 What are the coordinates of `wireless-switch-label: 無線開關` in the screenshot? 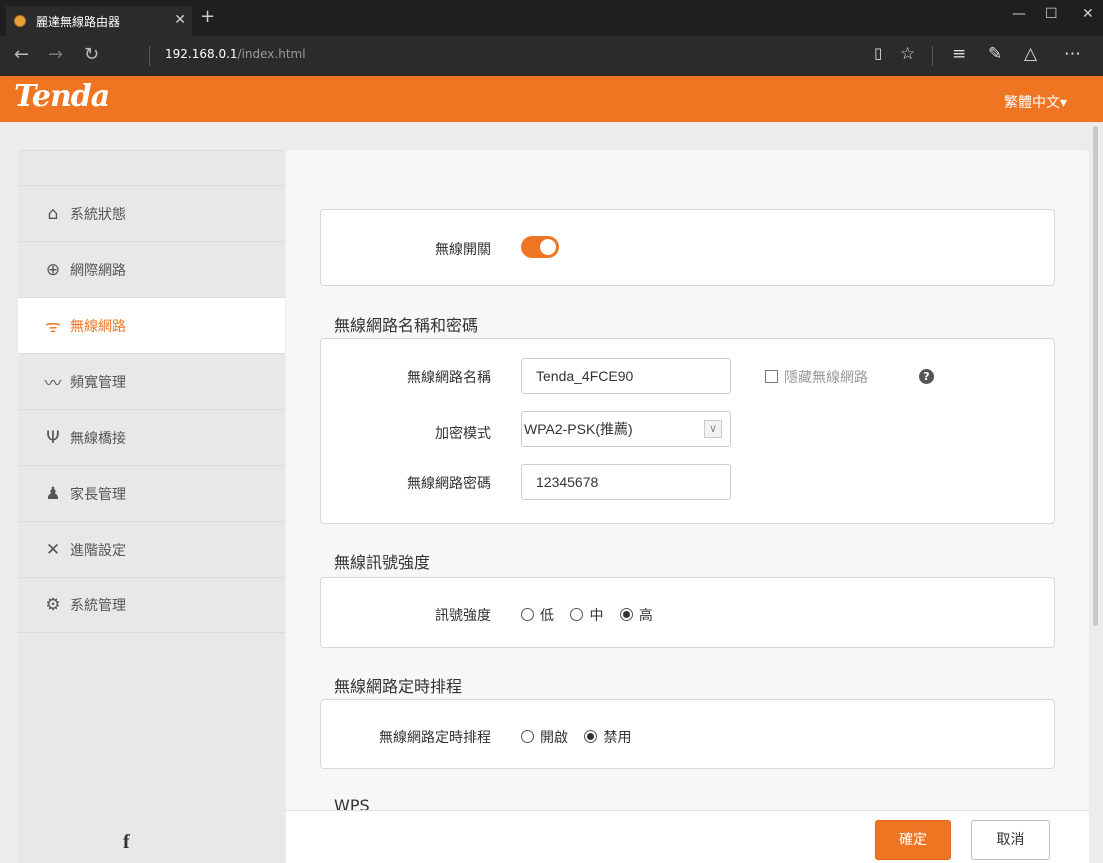 It's located at (463, 250).